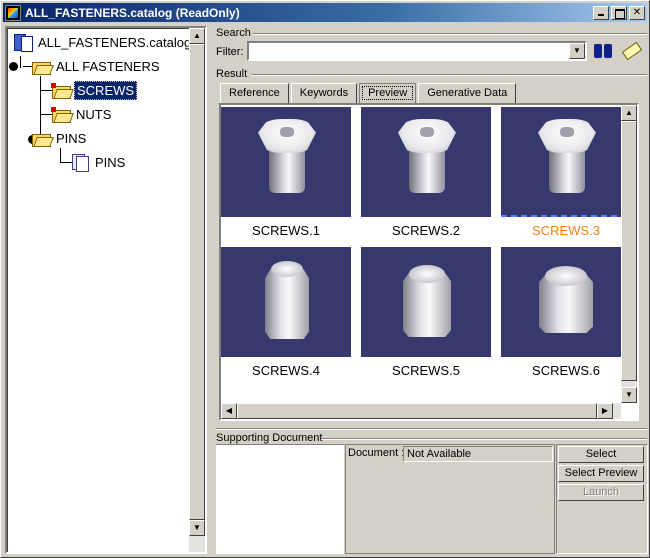  Describe the element at coordinates (631, 51) in the screenshot. I see `clear-eraser-icon` at that location.